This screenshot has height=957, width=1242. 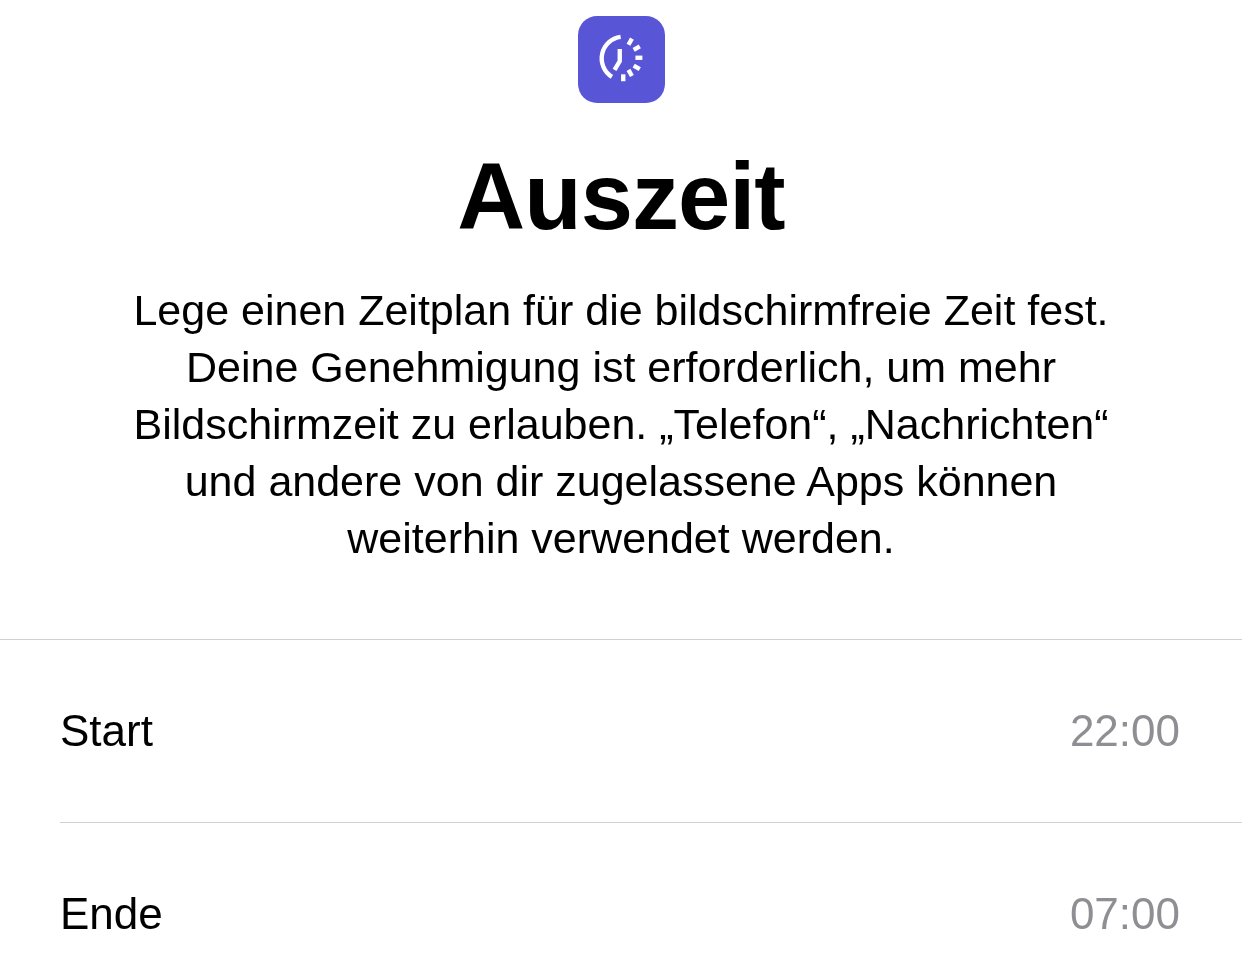 What do you see at coordinates (621, 197) in the screenshot?
I see `page-title: Auszeit` at bounding box center [621, 197].